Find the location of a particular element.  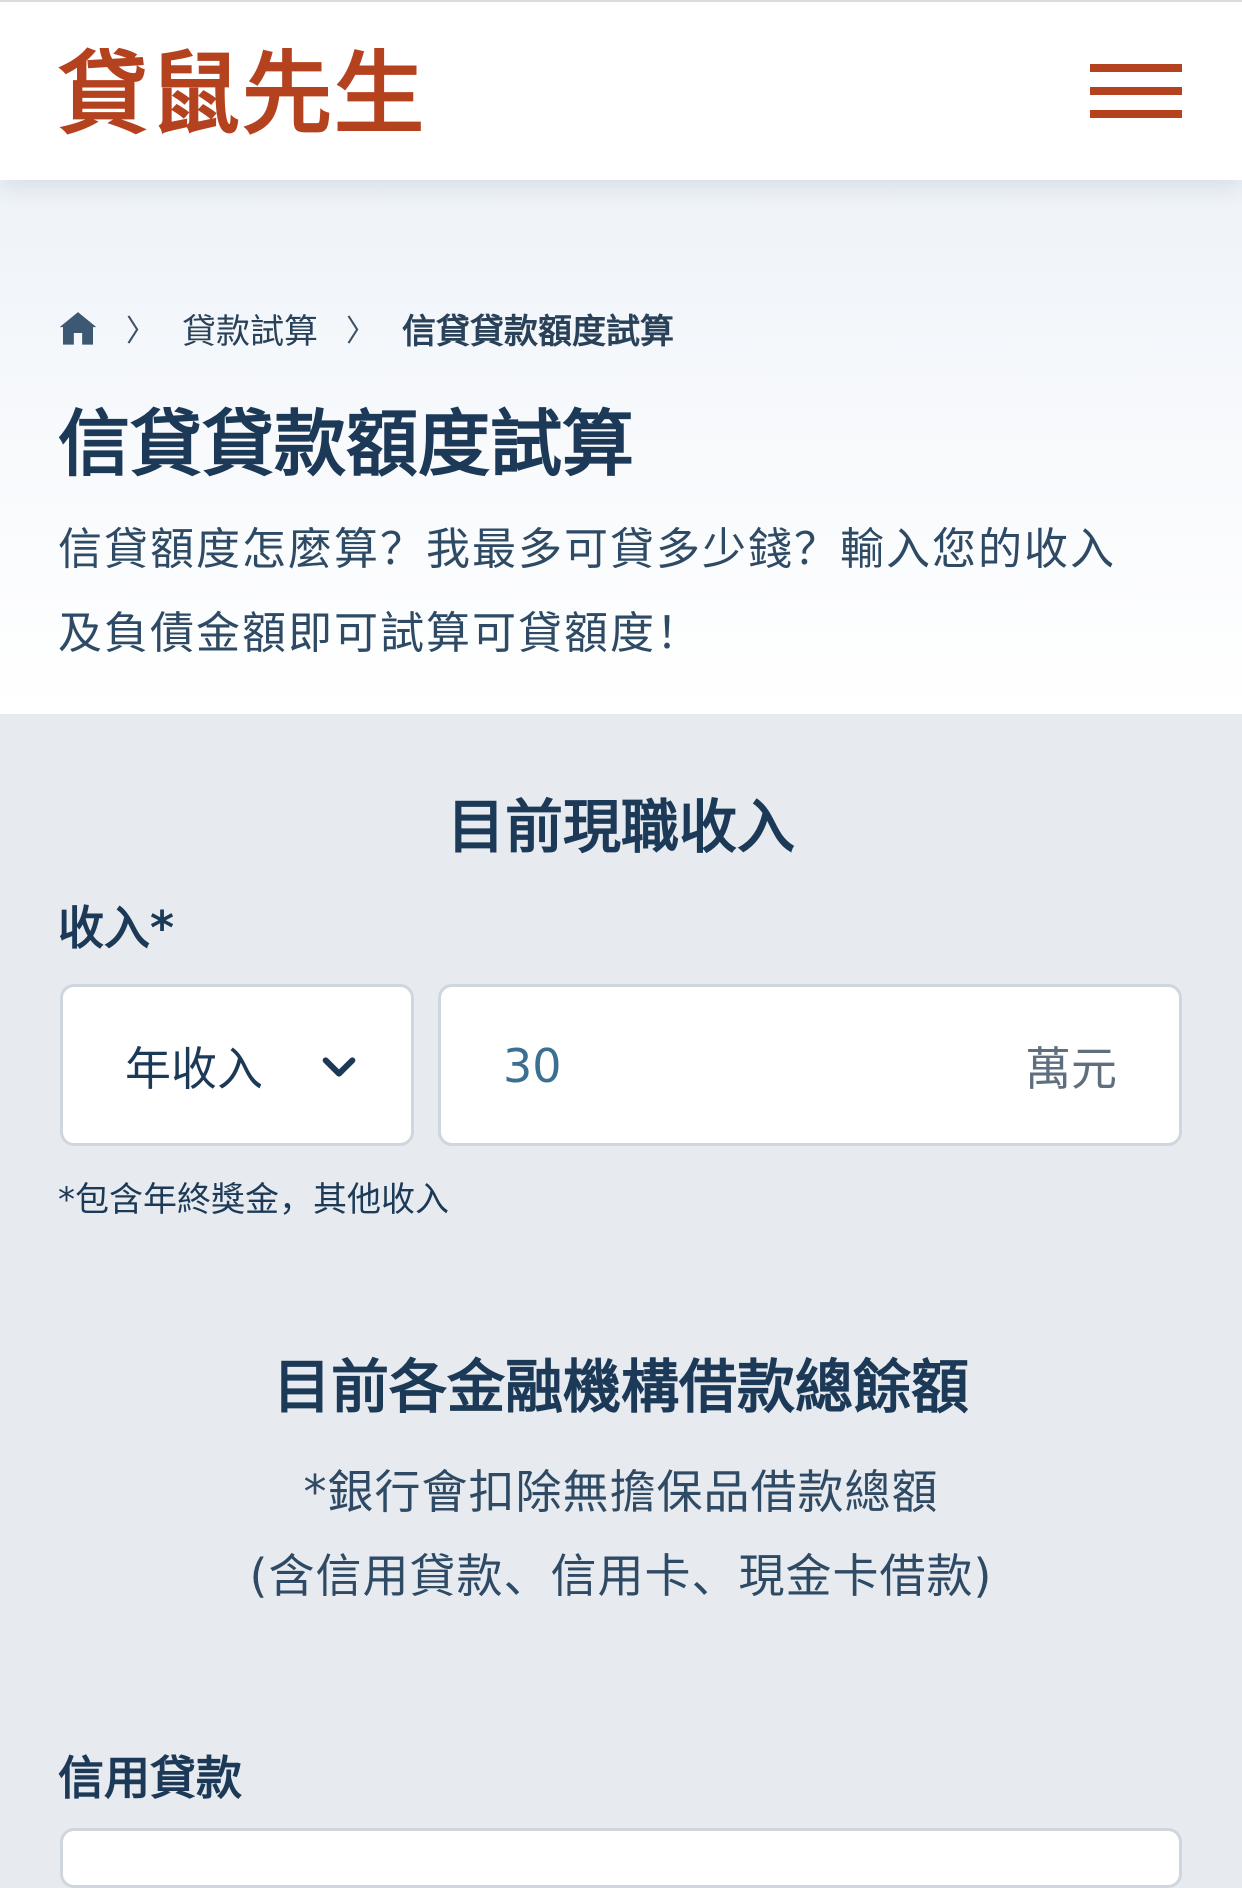

credit-loan-input-field is located at coordinates (621, 1858).